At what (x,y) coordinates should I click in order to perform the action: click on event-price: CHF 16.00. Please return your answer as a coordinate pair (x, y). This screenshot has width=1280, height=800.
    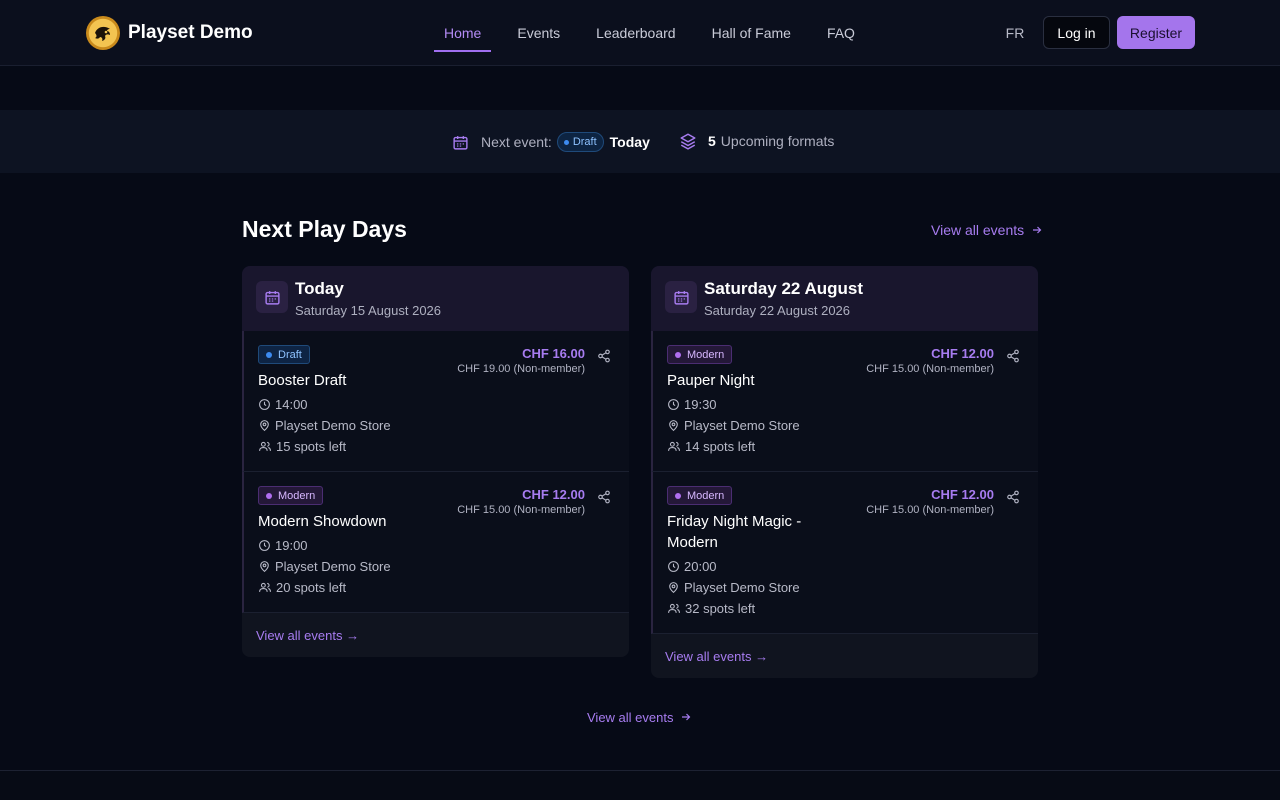
    Looking at the image, I should click on (553, 353).